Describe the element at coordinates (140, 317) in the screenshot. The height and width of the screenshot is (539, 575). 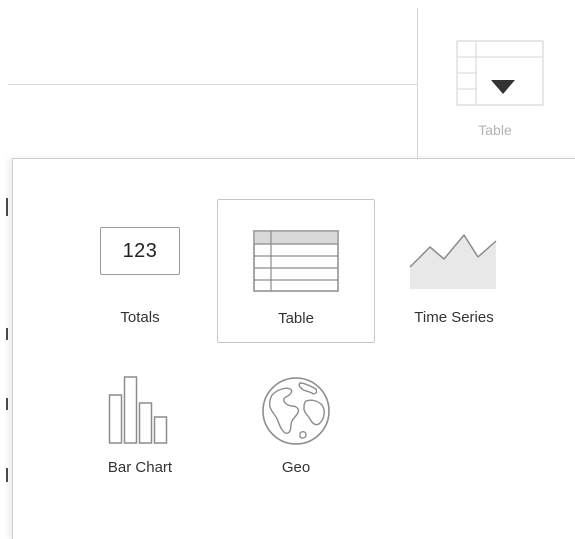
I see `option-totals-label: Totals` at that location.